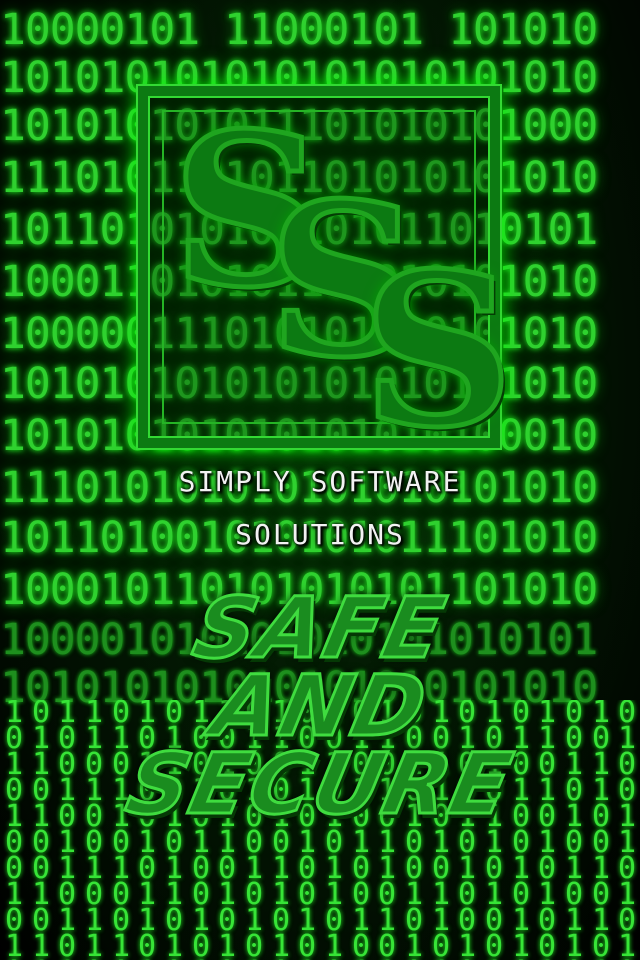 Image resolution: width=640 pixels, height=960 pixels. What do you see at coordinates (320, 534) in the screenshot?
I see `company-name-line2: SOLUTIONS` at bounding box center [320, 534].